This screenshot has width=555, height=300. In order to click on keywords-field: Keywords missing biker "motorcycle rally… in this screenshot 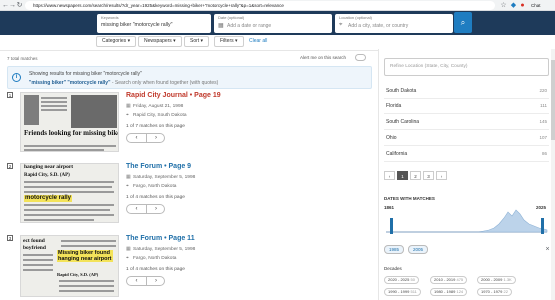, I will do `click(154, 23)`.